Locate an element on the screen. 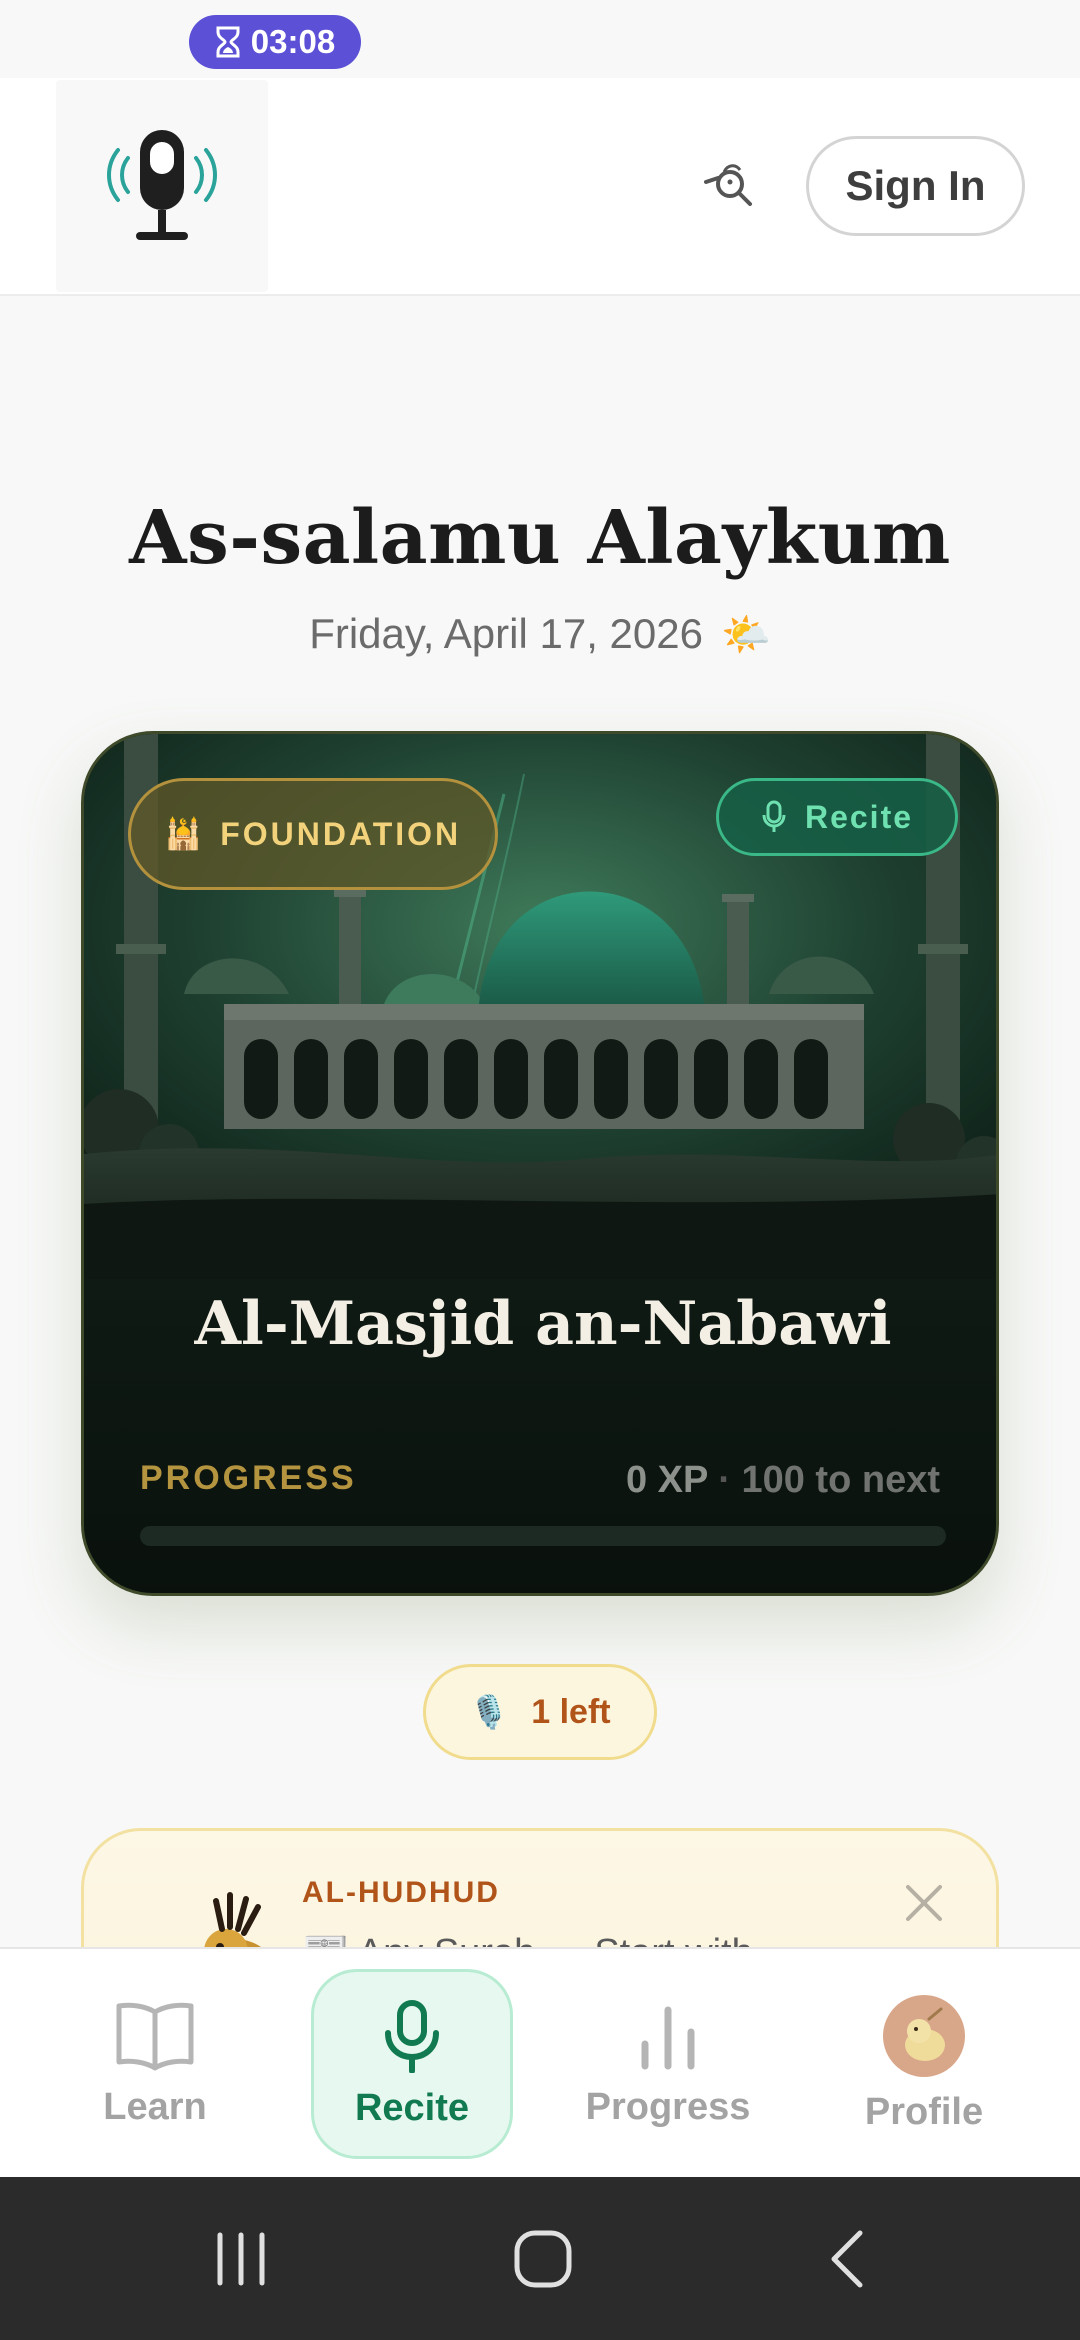  progress-stats: 0 XP · 100 to next is located at coordinates (783, 1480).